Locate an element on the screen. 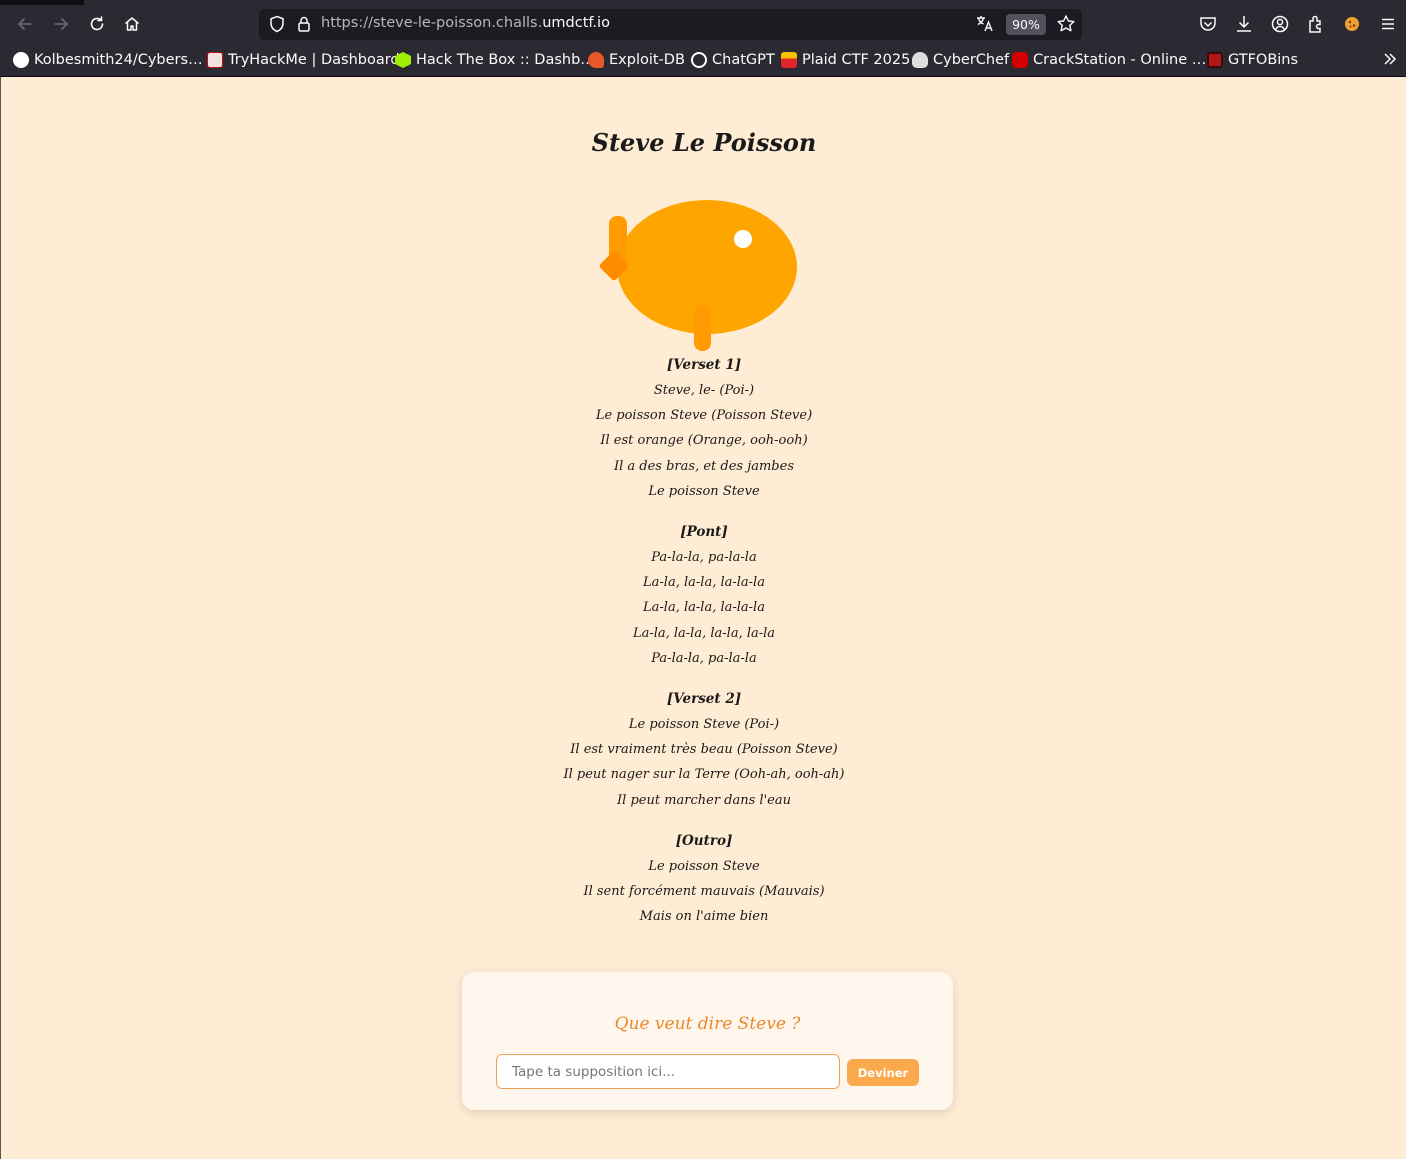 This screenshot has width=1406, height=1159. bookmark-item: CyberChef is located at coordinates (960, 60).